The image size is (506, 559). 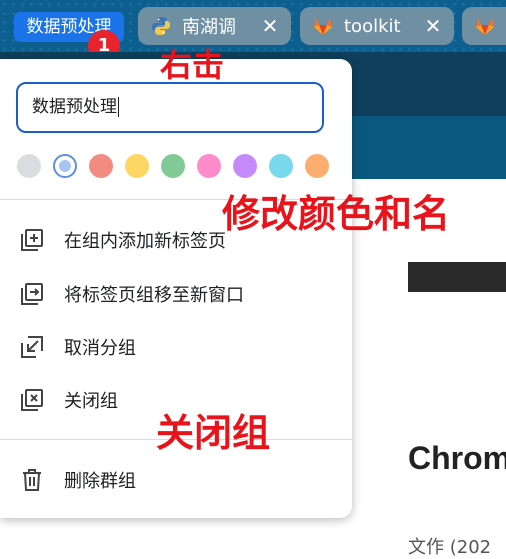 What do you see at coordinates (372, 26) in the screenshot?
I see `tab-title: toolkit` at bounding box center [372, 26].